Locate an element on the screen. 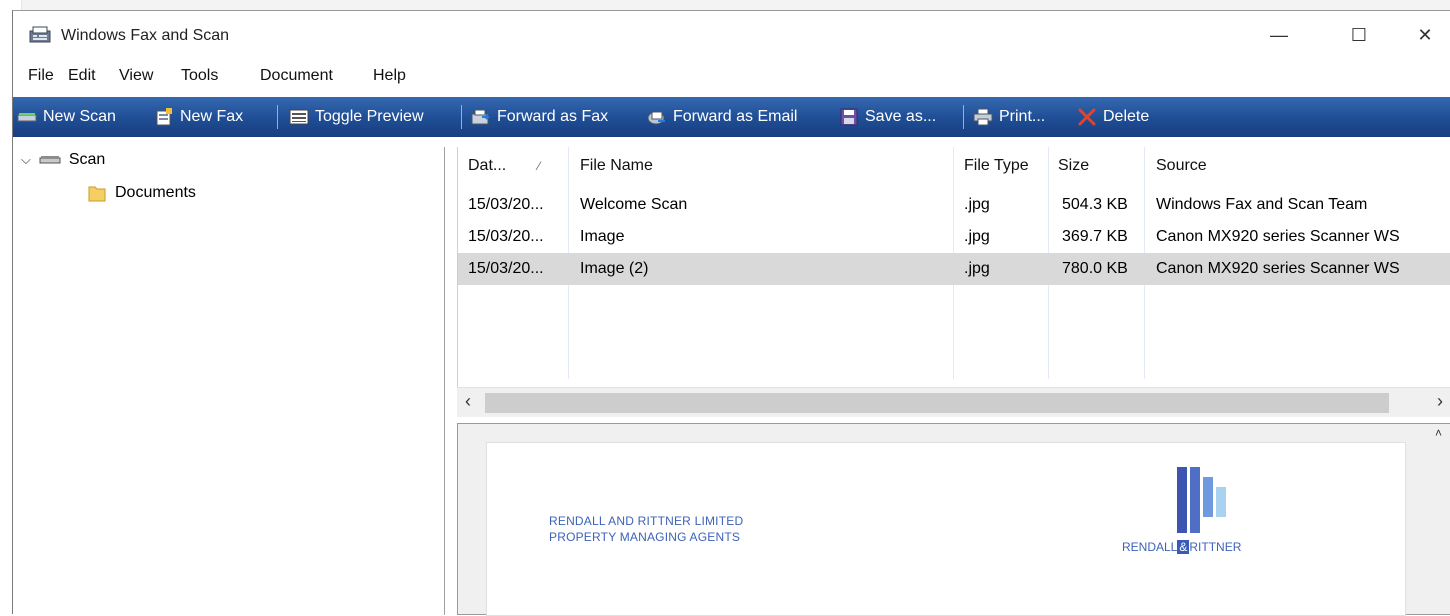 The image size is (1450, 616). menu-help: Help is located at coordinates (389, 76).